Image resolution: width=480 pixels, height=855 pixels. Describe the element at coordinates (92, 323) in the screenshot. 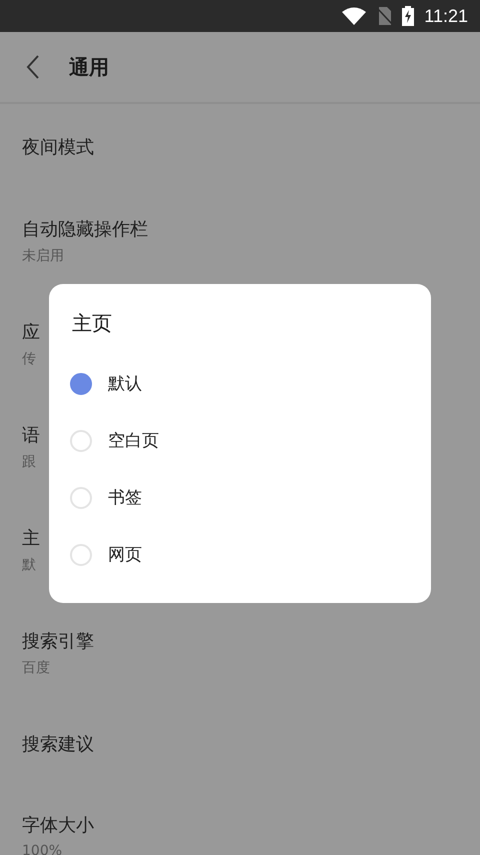

I see `dialog-title: 主页` at that location.